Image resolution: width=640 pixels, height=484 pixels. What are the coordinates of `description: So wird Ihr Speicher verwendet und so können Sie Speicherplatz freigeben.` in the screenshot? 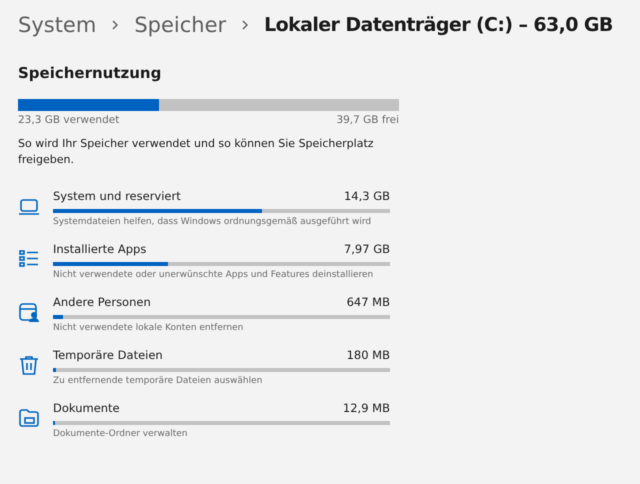 It's located at (196, 152).